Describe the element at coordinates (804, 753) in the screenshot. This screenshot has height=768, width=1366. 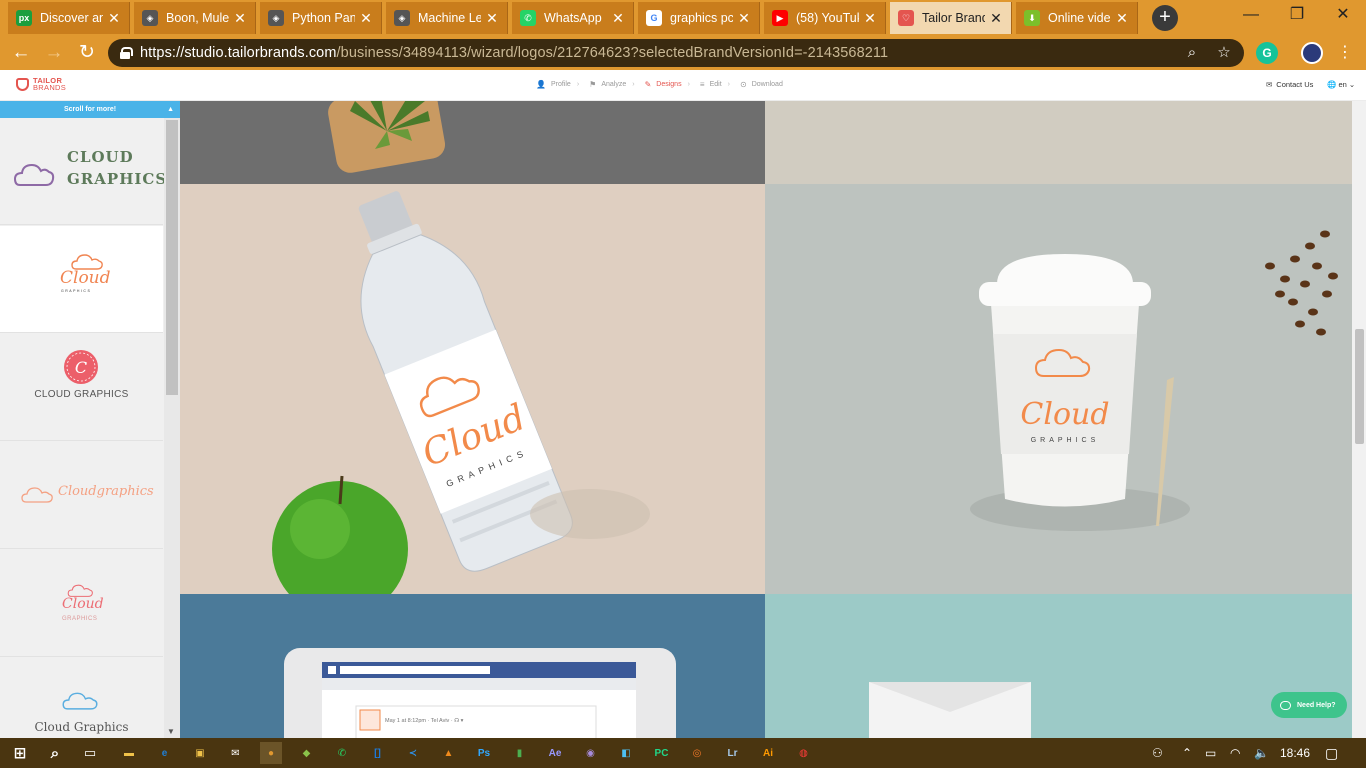
I see `creative-cloud-icon: ◍` at that location.